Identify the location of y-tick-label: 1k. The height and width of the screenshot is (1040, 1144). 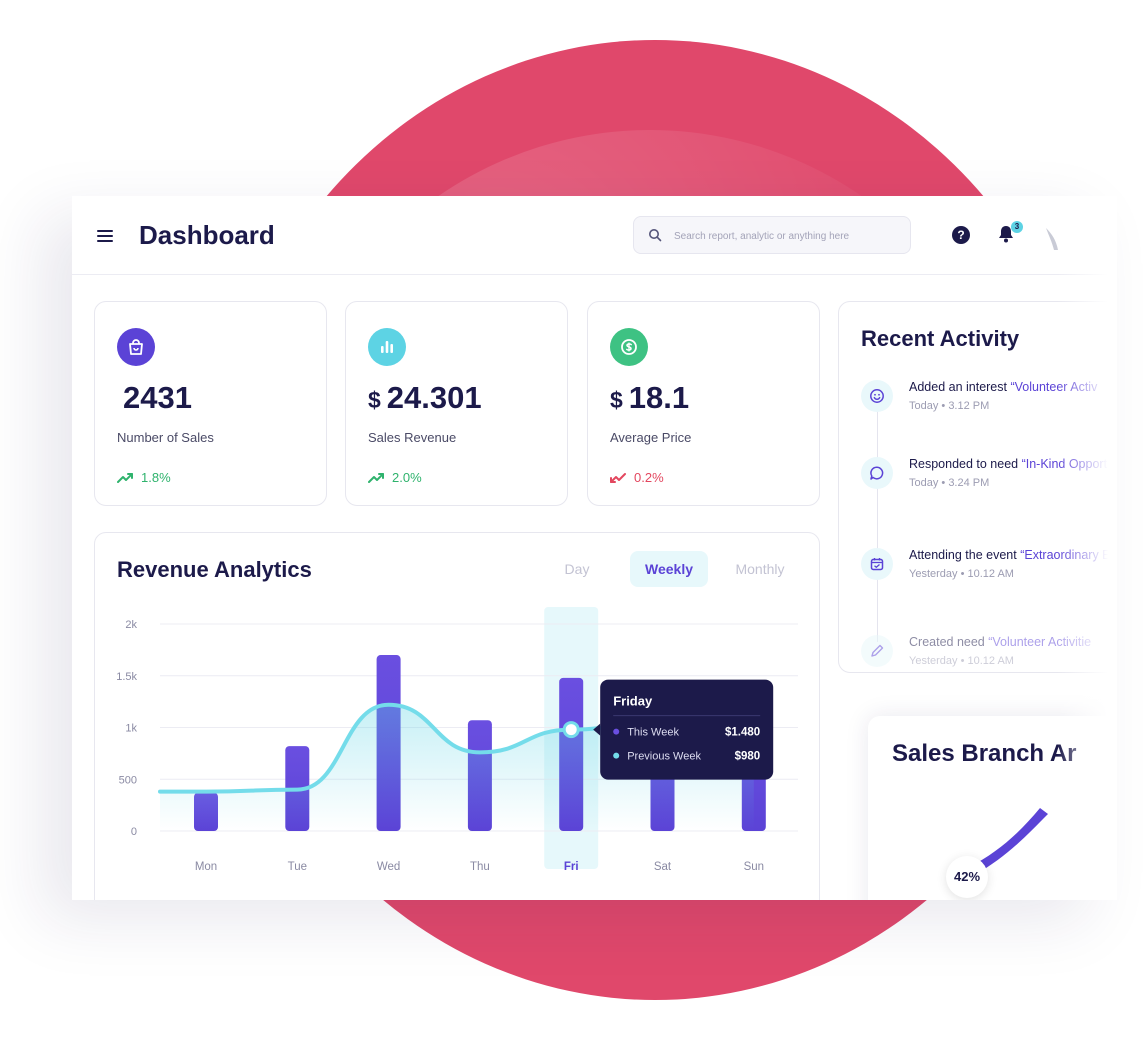
(131, 729).